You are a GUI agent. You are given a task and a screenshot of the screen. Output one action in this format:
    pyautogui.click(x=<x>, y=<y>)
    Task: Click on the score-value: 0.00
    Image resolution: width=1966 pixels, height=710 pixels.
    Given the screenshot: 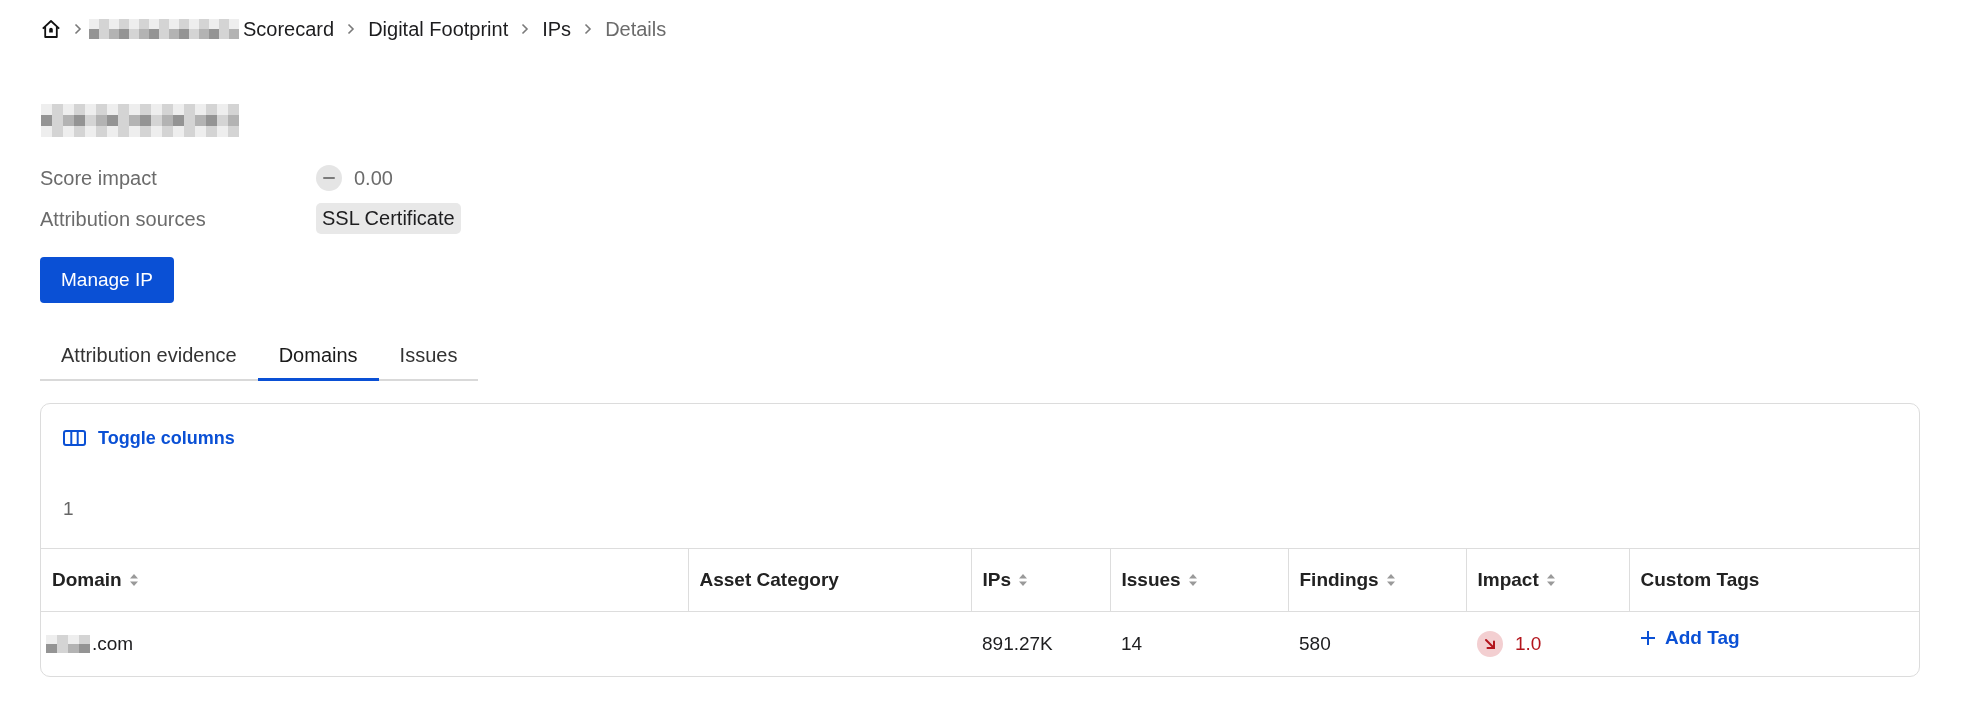 What is the action you would take?
    pyautogui.click(x=373, y=178)
    